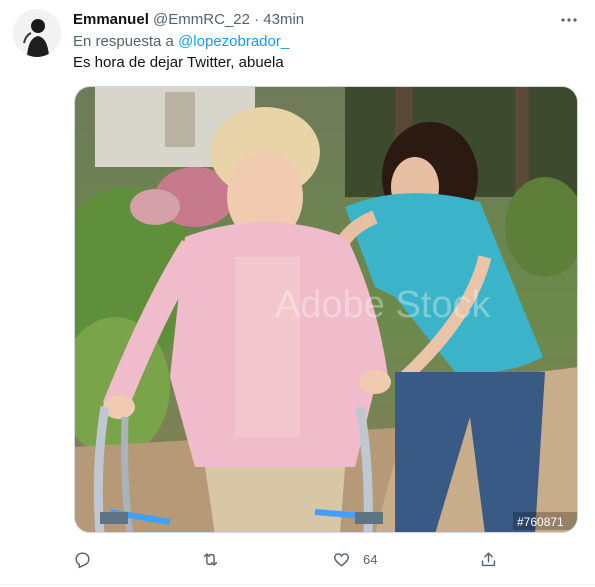  Describe the element at coordinates (354, 559) in the screenshot. I see `like-button: 64` at that location.